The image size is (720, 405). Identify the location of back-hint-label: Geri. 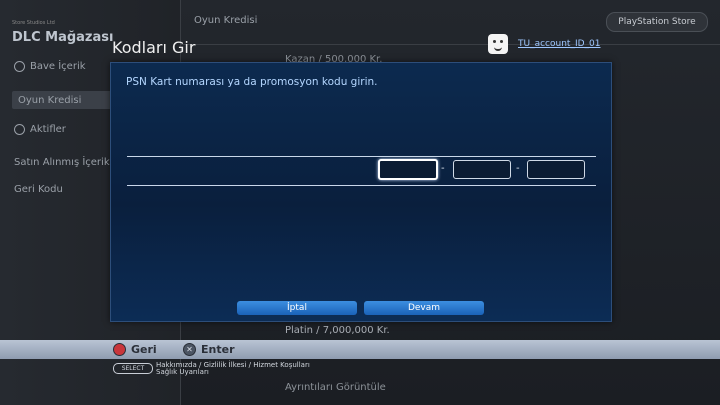
(144, 349).